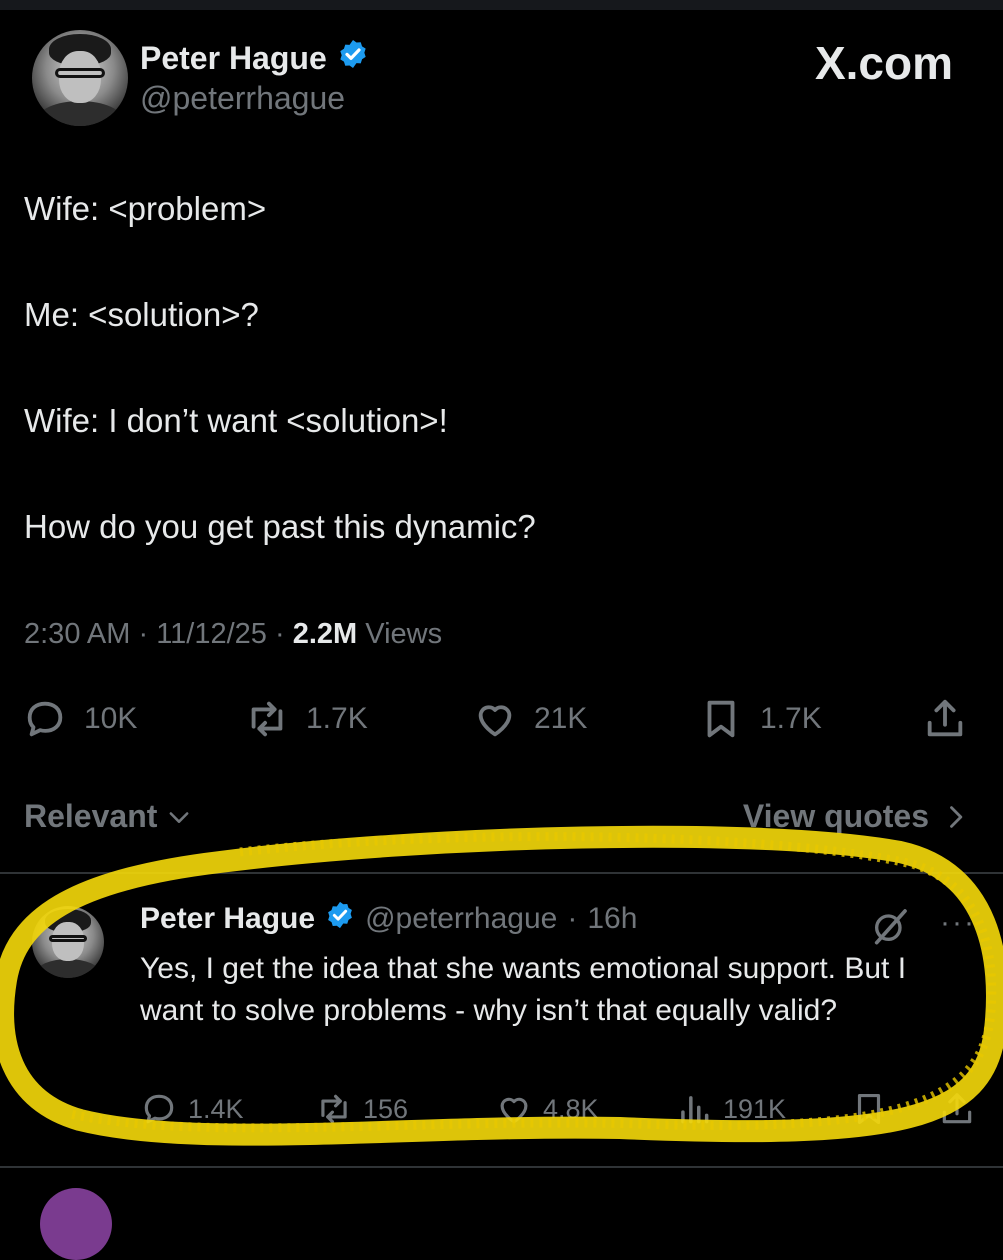 The height and width of the screenshot is (1260, 1003). Describe the element at coordinates (242, 98) in the screenshot. I see `author-handle: @peterrhague` at that location.